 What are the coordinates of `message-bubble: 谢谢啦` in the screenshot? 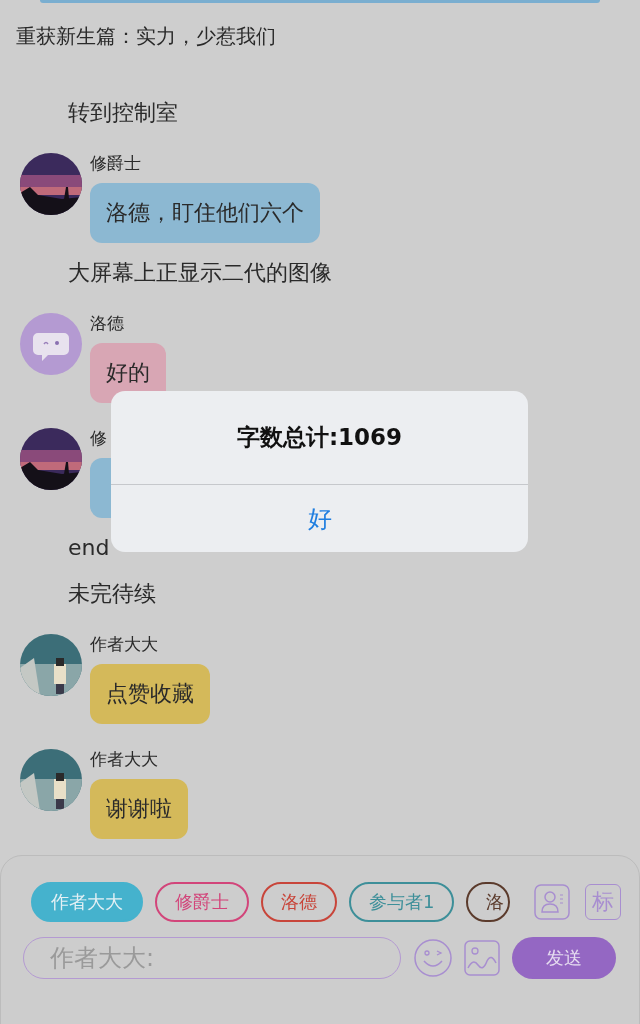 It's located at (139, 809).